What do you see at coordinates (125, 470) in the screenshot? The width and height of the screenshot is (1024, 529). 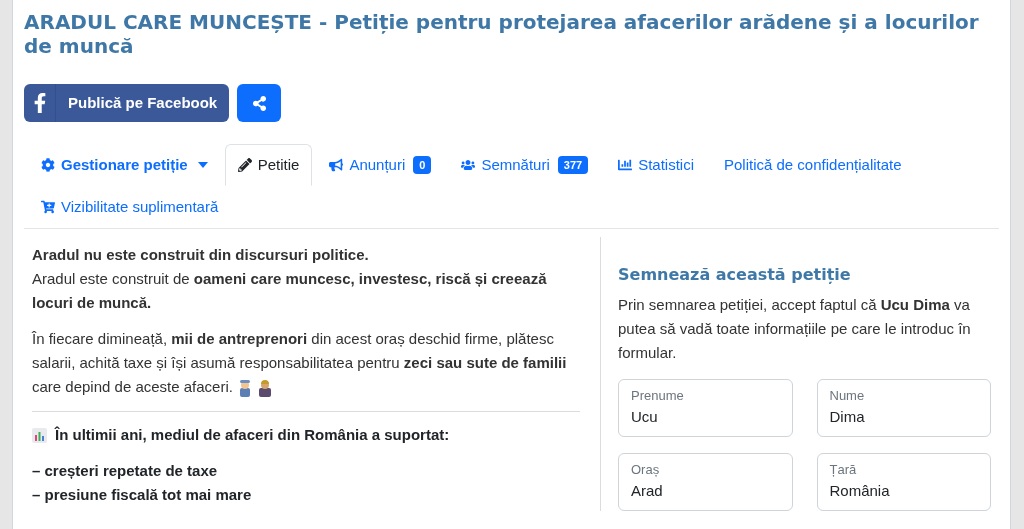 I see `list-item: – creșteri repetate de taxe` at bounding box center [125, 470].